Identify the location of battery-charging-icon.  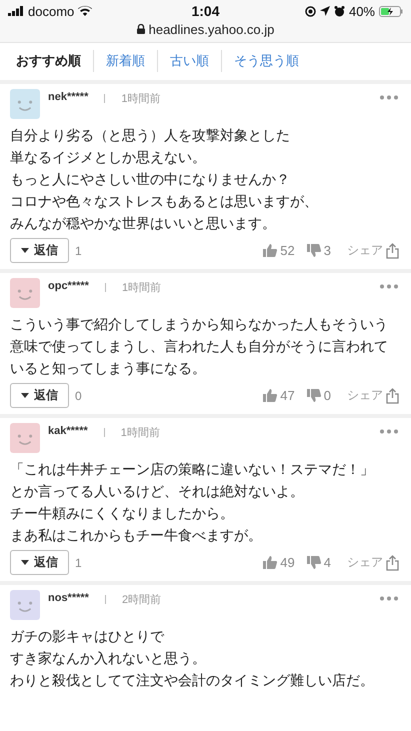
(391, 11).